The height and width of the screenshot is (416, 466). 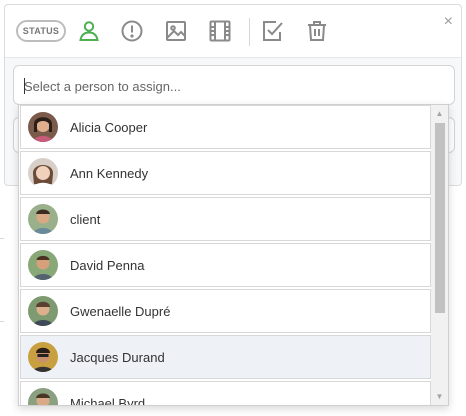 I want to click on alert-button, so click(x=132, y=31).